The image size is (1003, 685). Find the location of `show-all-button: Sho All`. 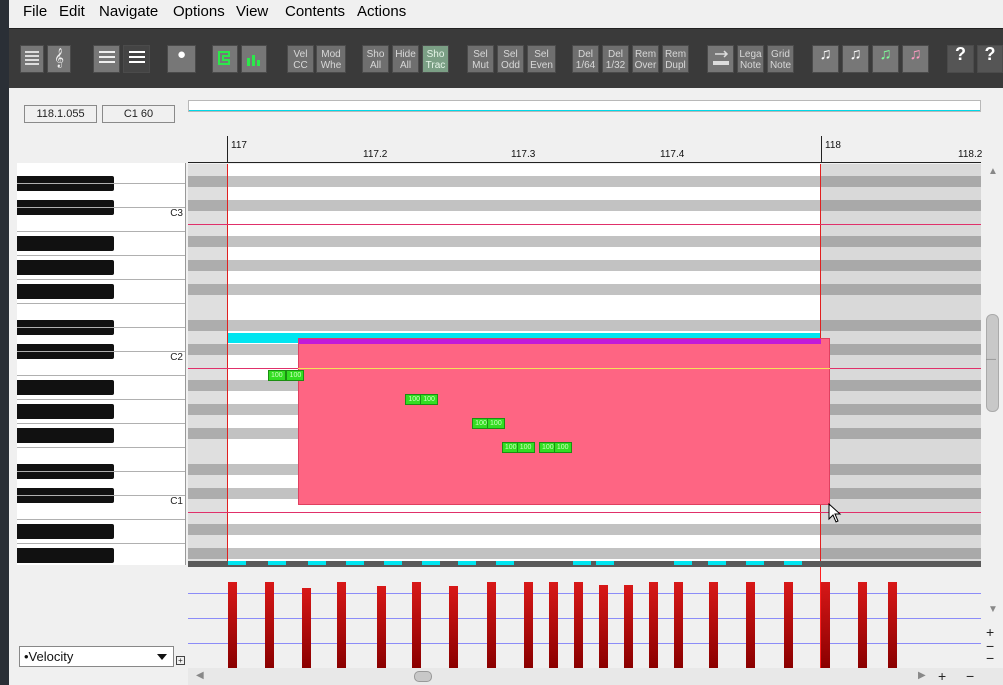

show-all-button: Sho All is located at coordinates (375, 59).